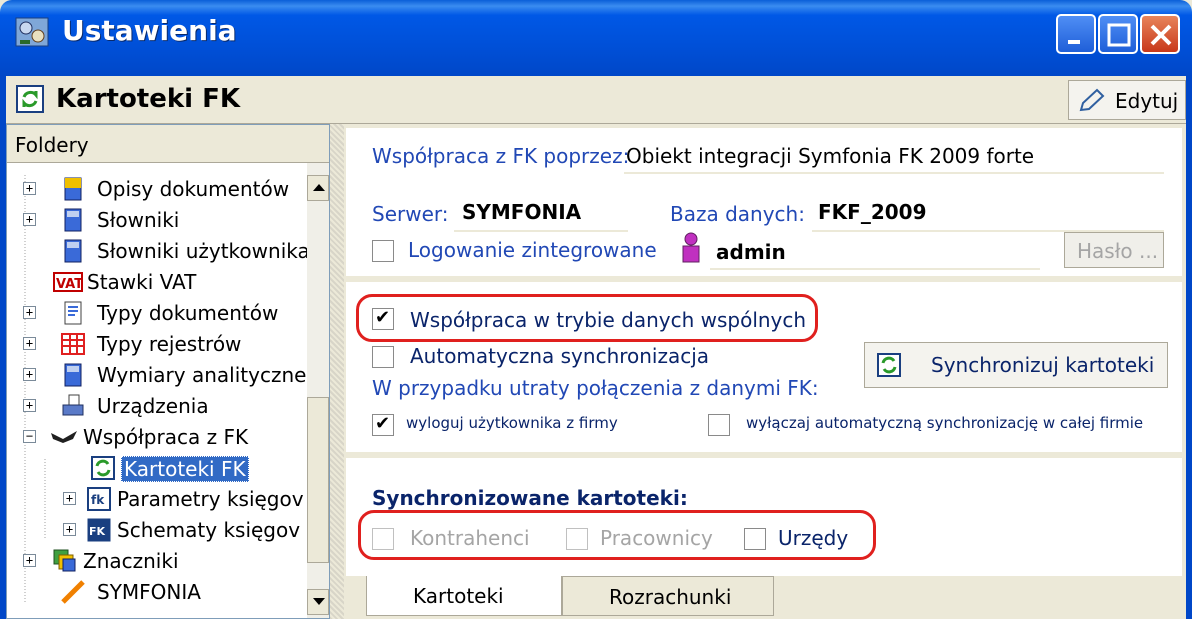 The height and width of the screenshot is (619, 1192). What do you see at coordinates (64, 437) in the screenshot?
I see `handshake-icon` at bounding box center [64, 437].